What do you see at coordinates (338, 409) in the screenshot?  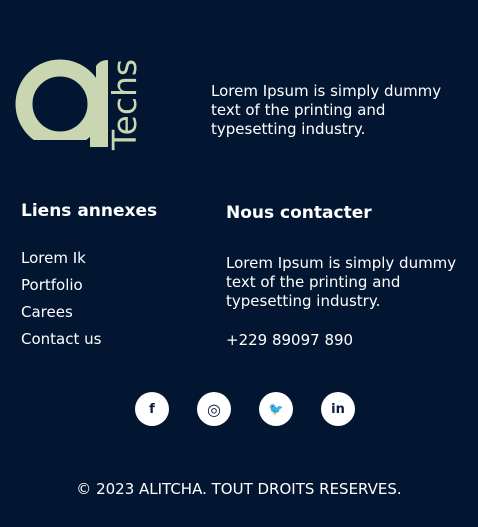 I see `linkedin-icon: in` at bounding box center [338, 409].